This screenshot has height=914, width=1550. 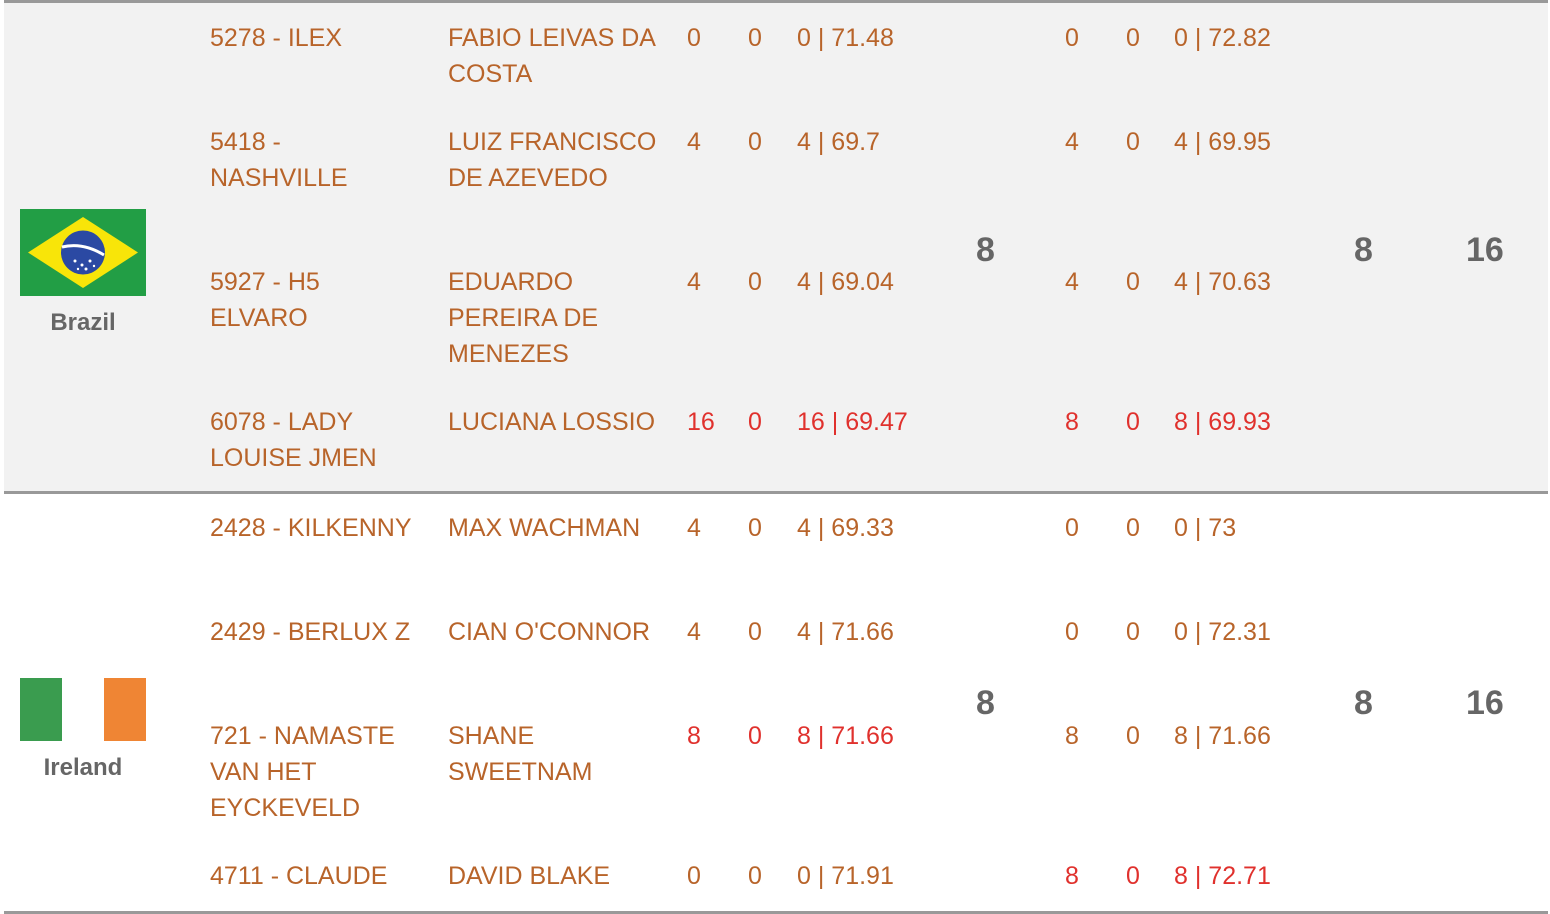 What do you see at coordinates (1222, 632) in the screenshot?
I see `round2-result: 0 | 72.31` at bounding box center [1222, 632].